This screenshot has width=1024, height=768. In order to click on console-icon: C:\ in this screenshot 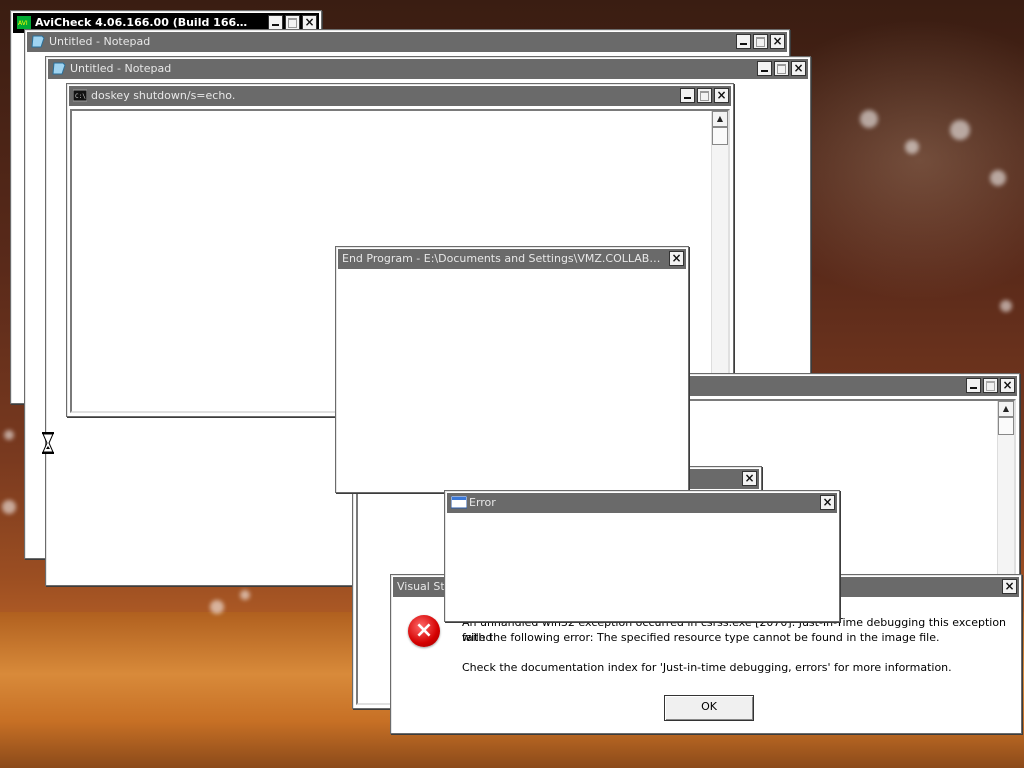, I will do `click(80, 95)`.